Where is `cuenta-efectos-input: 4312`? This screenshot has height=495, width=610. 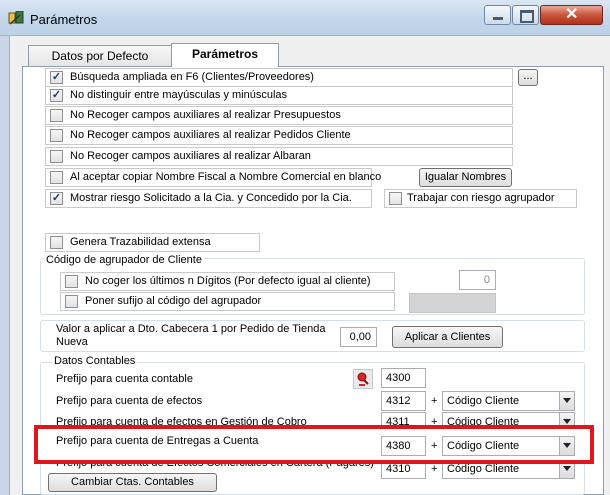 cuenta-efectos-input: 4312 is located at coordinates (403, 401).